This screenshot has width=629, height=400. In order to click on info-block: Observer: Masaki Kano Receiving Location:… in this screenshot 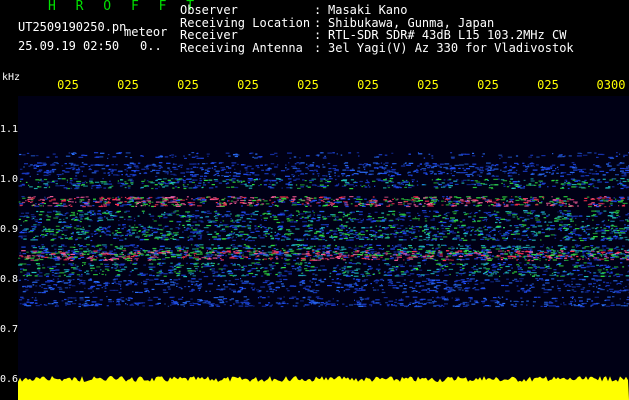, I will do `click(377, 29)`.